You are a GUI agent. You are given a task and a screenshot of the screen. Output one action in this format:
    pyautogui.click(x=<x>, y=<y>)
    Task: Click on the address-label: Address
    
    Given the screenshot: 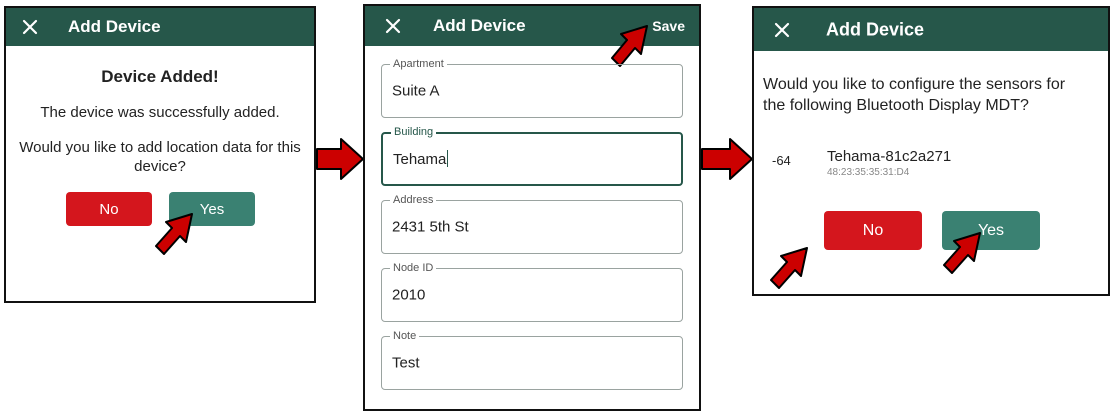 What is the action you would take?
    pyautogui.click(x=413, y=200)
    